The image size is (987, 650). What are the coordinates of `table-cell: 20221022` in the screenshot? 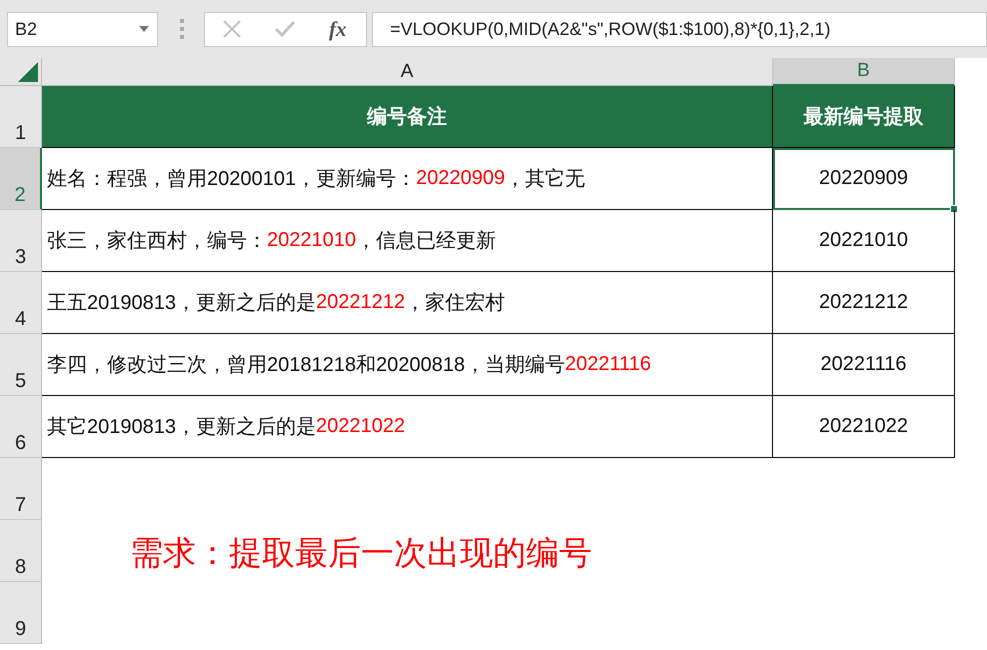 It's located at (864, 427).